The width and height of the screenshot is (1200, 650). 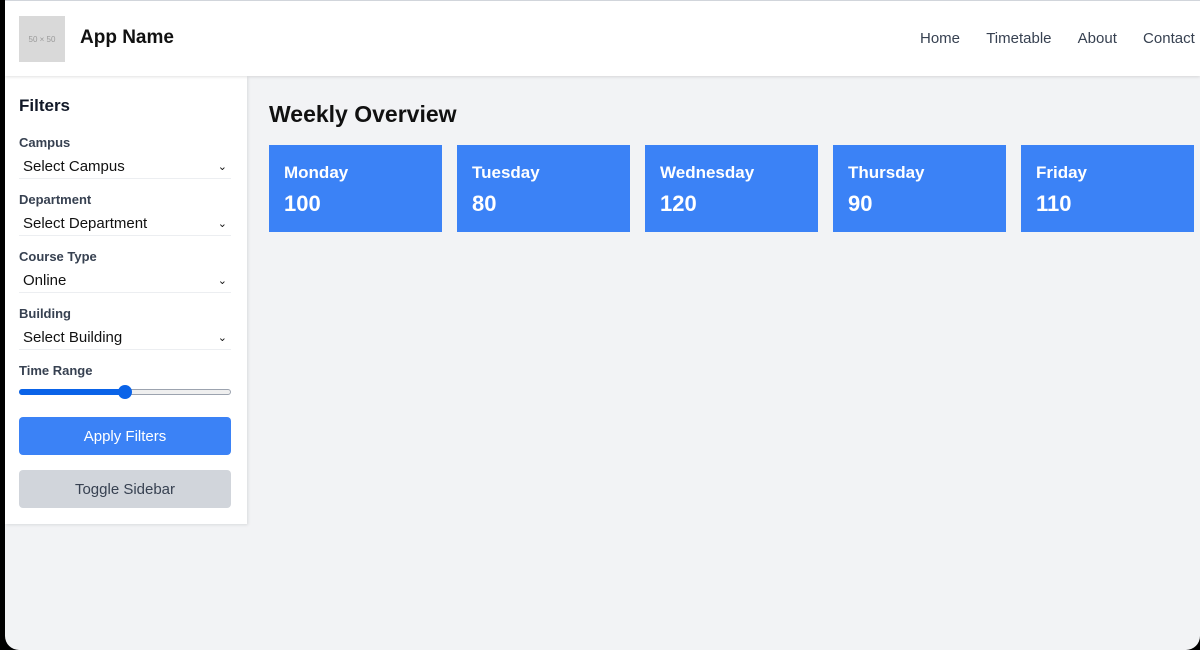 I want to click on card-value: 90, so click(x=860, y=203).